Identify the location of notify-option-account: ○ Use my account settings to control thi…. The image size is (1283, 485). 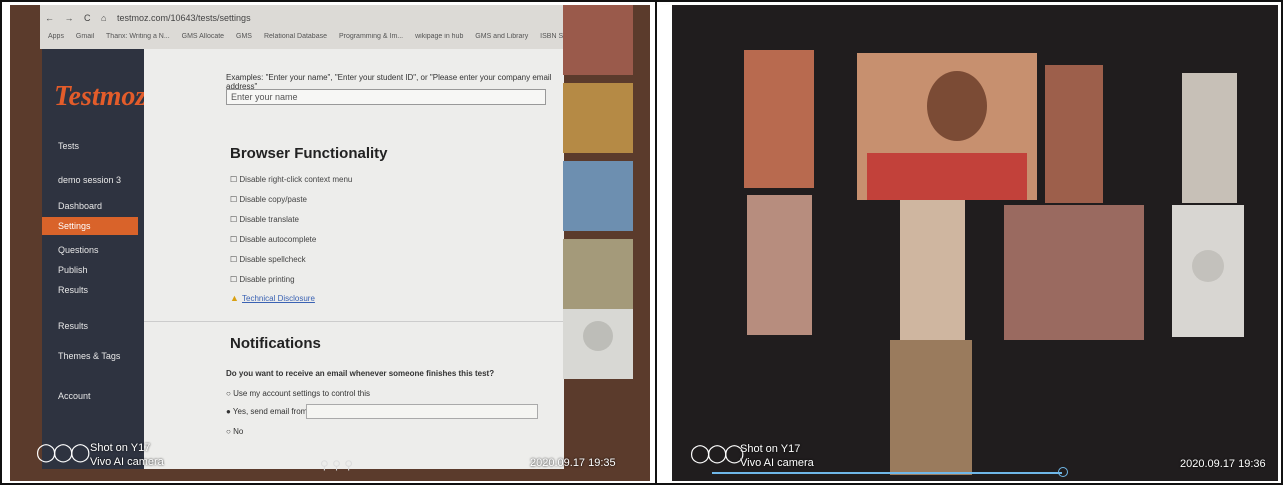
(298, 393).